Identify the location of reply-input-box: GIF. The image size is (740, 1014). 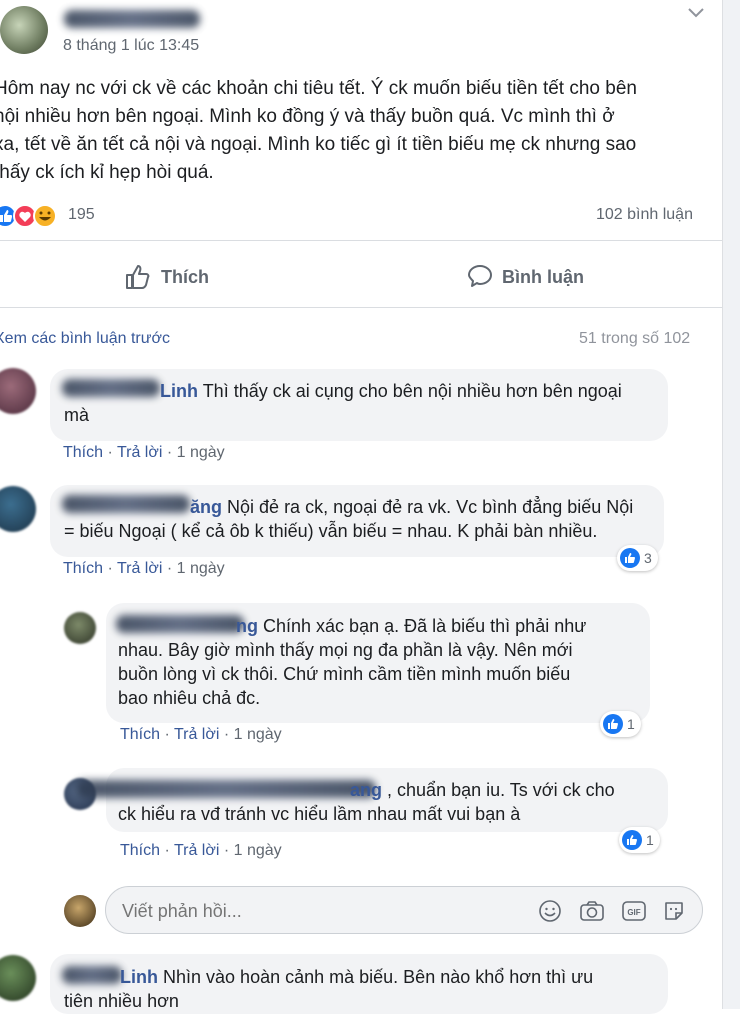
(404, 910).